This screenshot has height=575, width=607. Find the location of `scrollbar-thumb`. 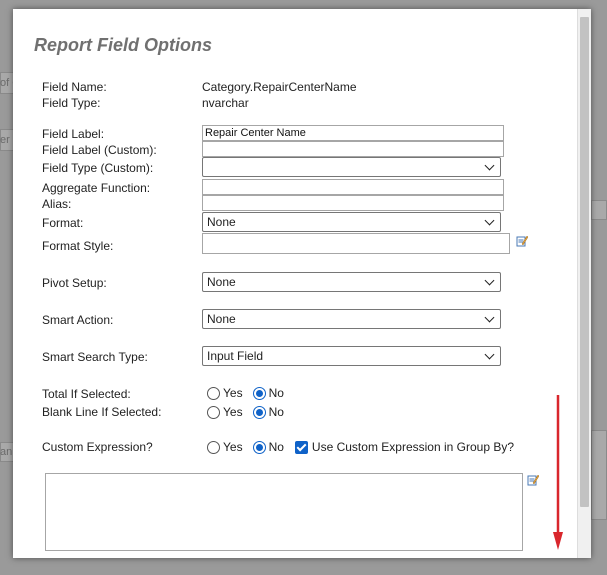

scrollbar-thumb is located at coordinates (584, 262).